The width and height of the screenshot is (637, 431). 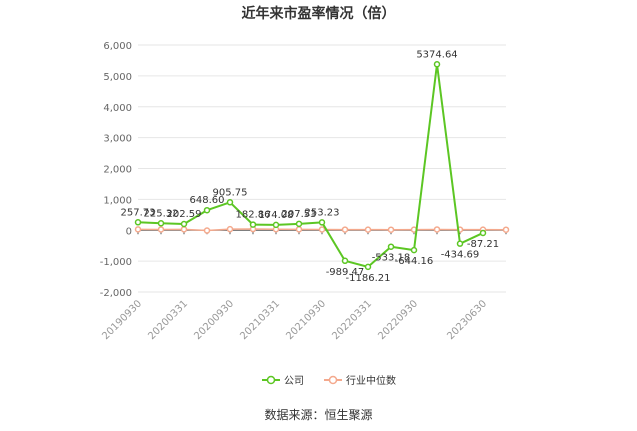 I want to click on y-tick-label: 4,000, so click(x=117, y=108).